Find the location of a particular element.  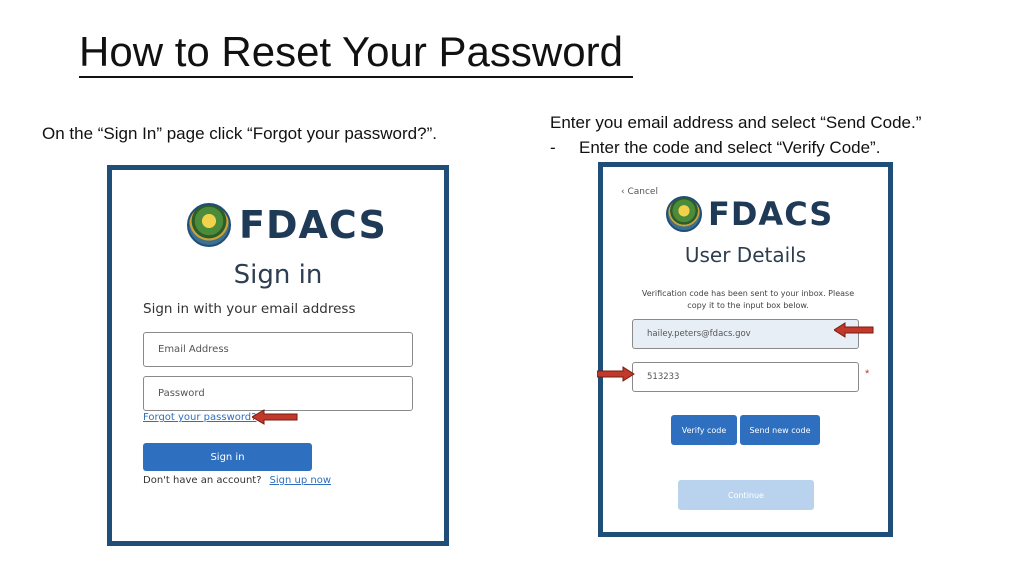

required-marker: * is located at coordinates (867, 374).